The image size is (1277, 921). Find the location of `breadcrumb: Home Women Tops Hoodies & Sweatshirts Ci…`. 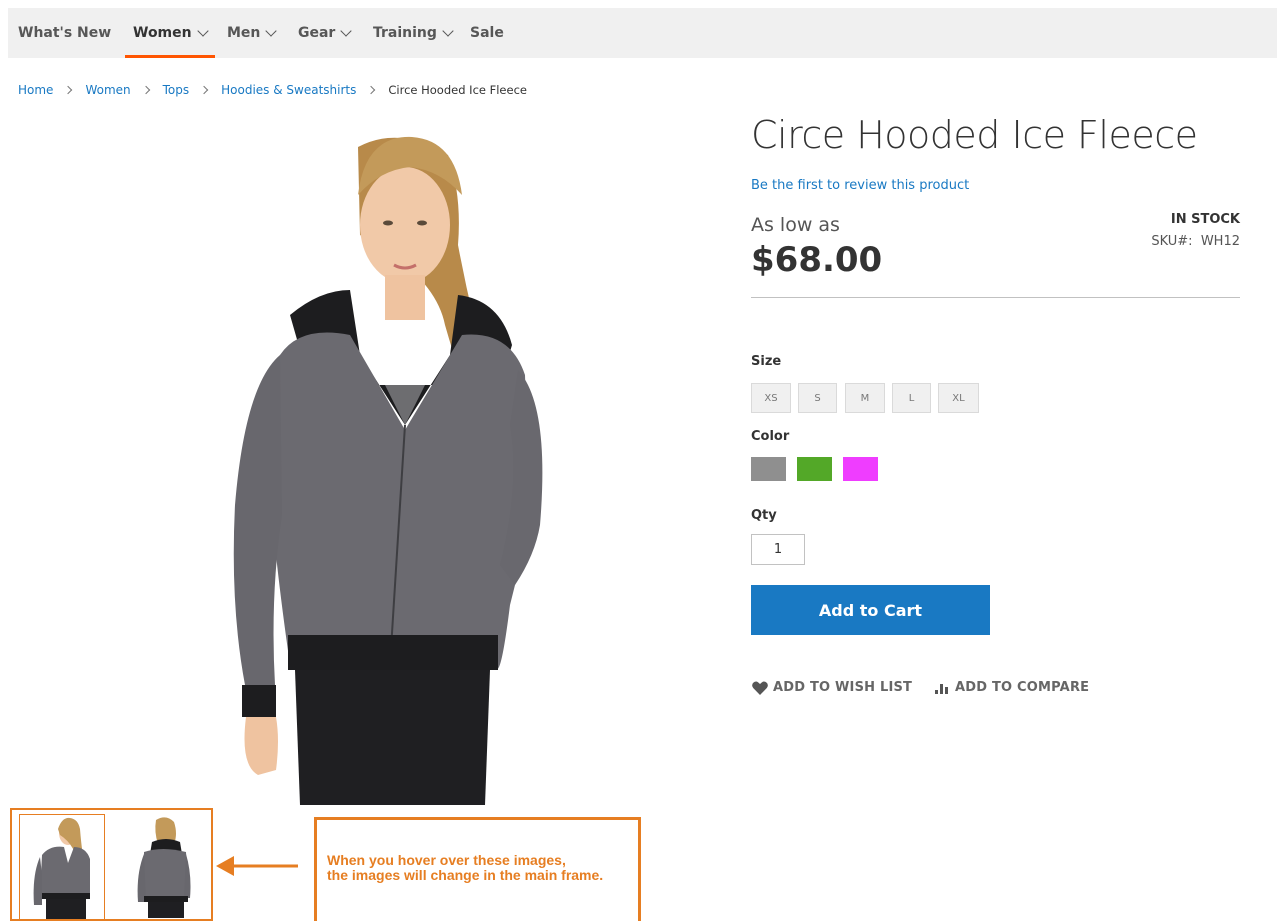

breadcrumb: Home Women Tops Hoodies & Sweatshirts Ci… is located at coordinates (272, 90).